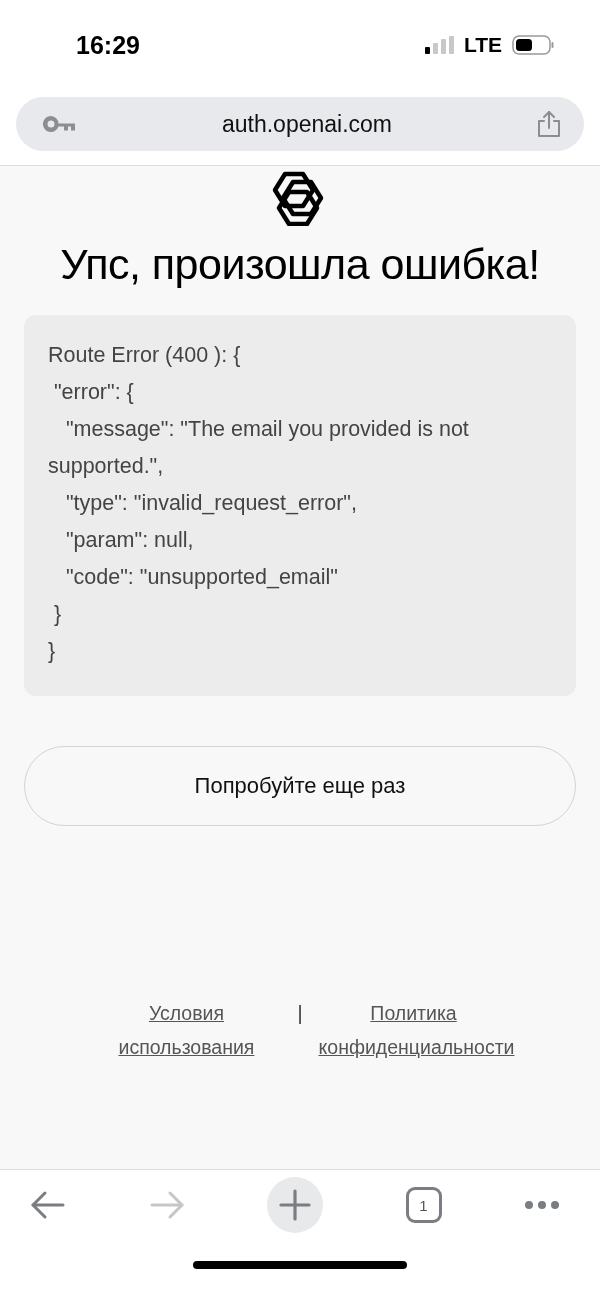  I want to click on address-bar: auth.openai.com, so click(300, 124).